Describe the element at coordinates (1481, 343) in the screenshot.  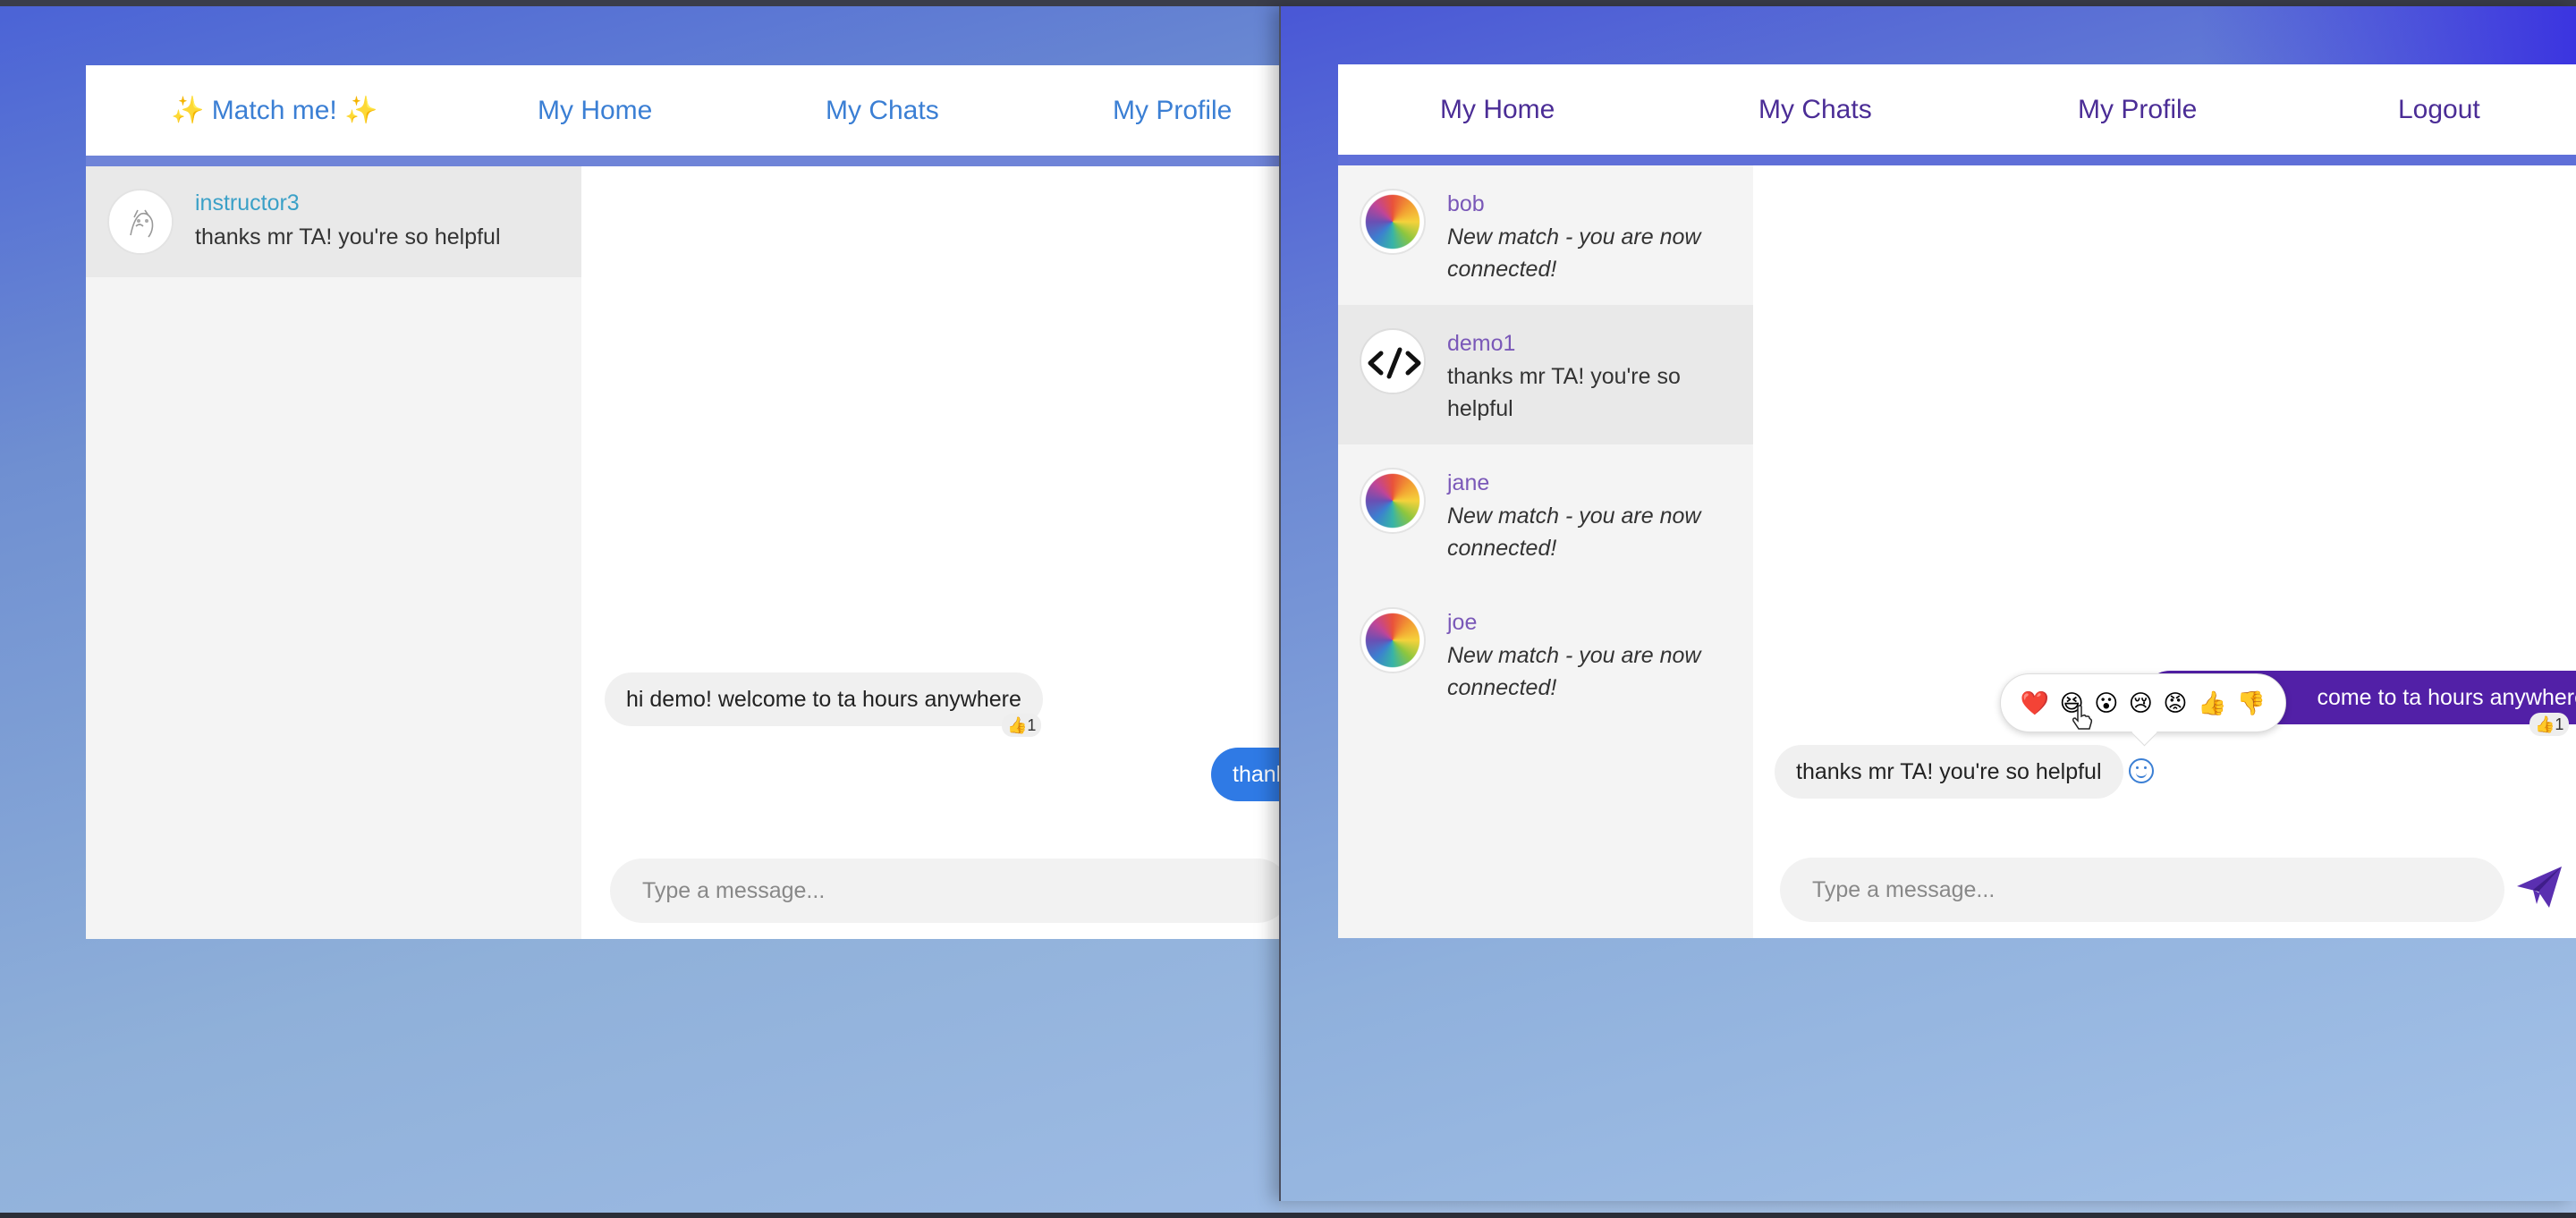
I see `conversation-name: demo1` at that location.